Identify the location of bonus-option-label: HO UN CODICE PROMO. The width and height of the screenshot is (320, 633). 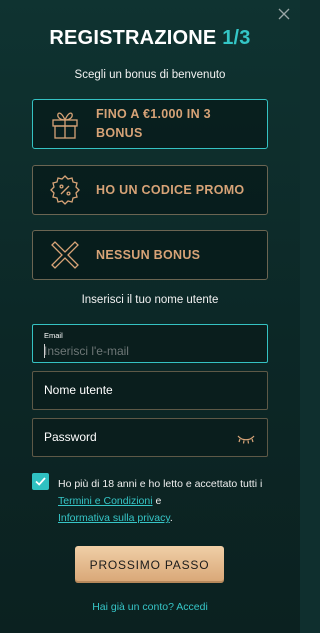
(170, 189).